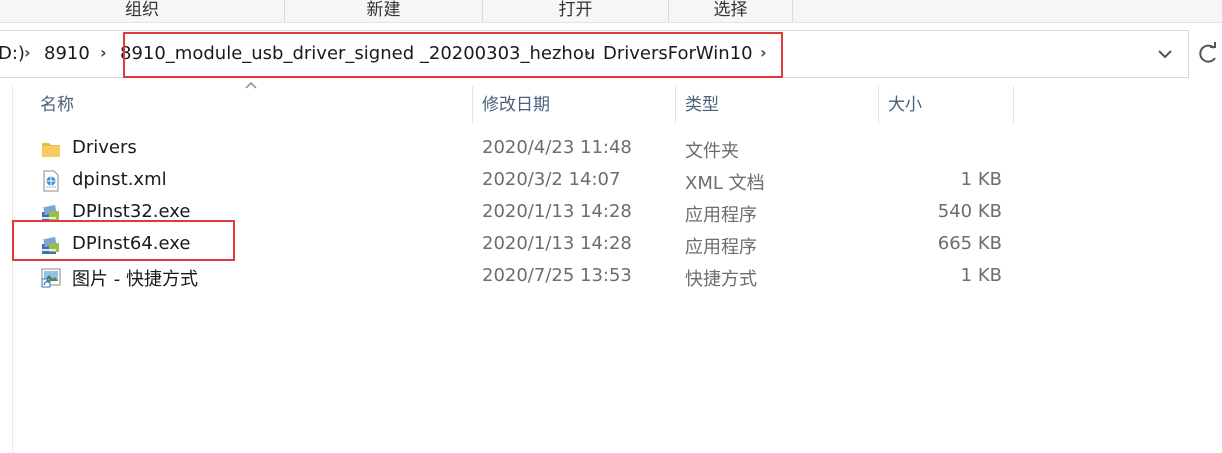 The height and width of the screenshot is (453, 1222). I want to click on ribbon-group-new: 新建, so click(384, 11).